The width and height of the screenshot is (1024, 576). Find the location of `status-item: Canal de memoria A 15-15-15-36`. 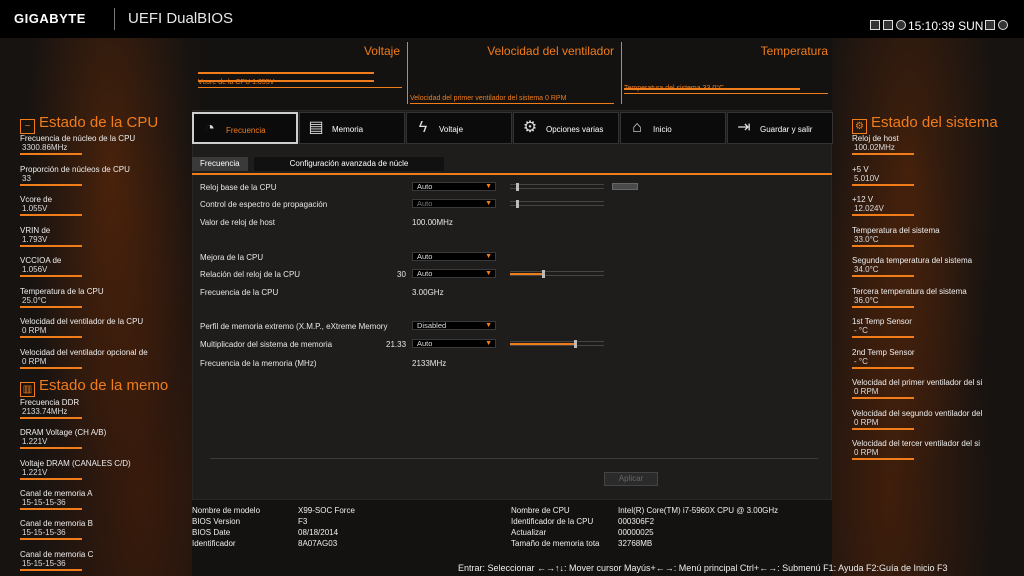

status-item: Canal de memoria A 15-15-15-36 is located at coordinates (105, 499).